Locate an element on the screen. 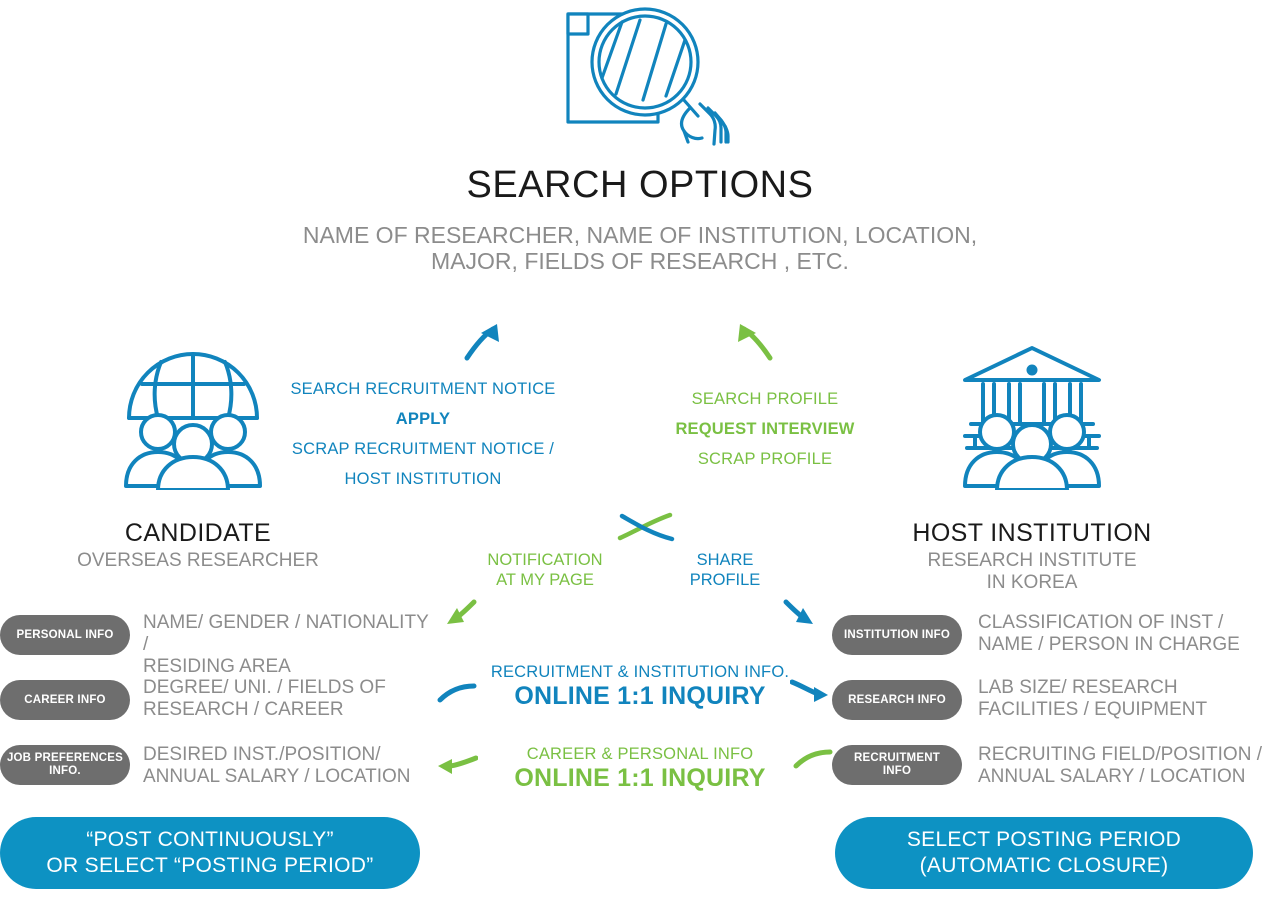 The image size is (1280, 900). candidate-title: CANDIDATE is located at coordinates (198, 533).